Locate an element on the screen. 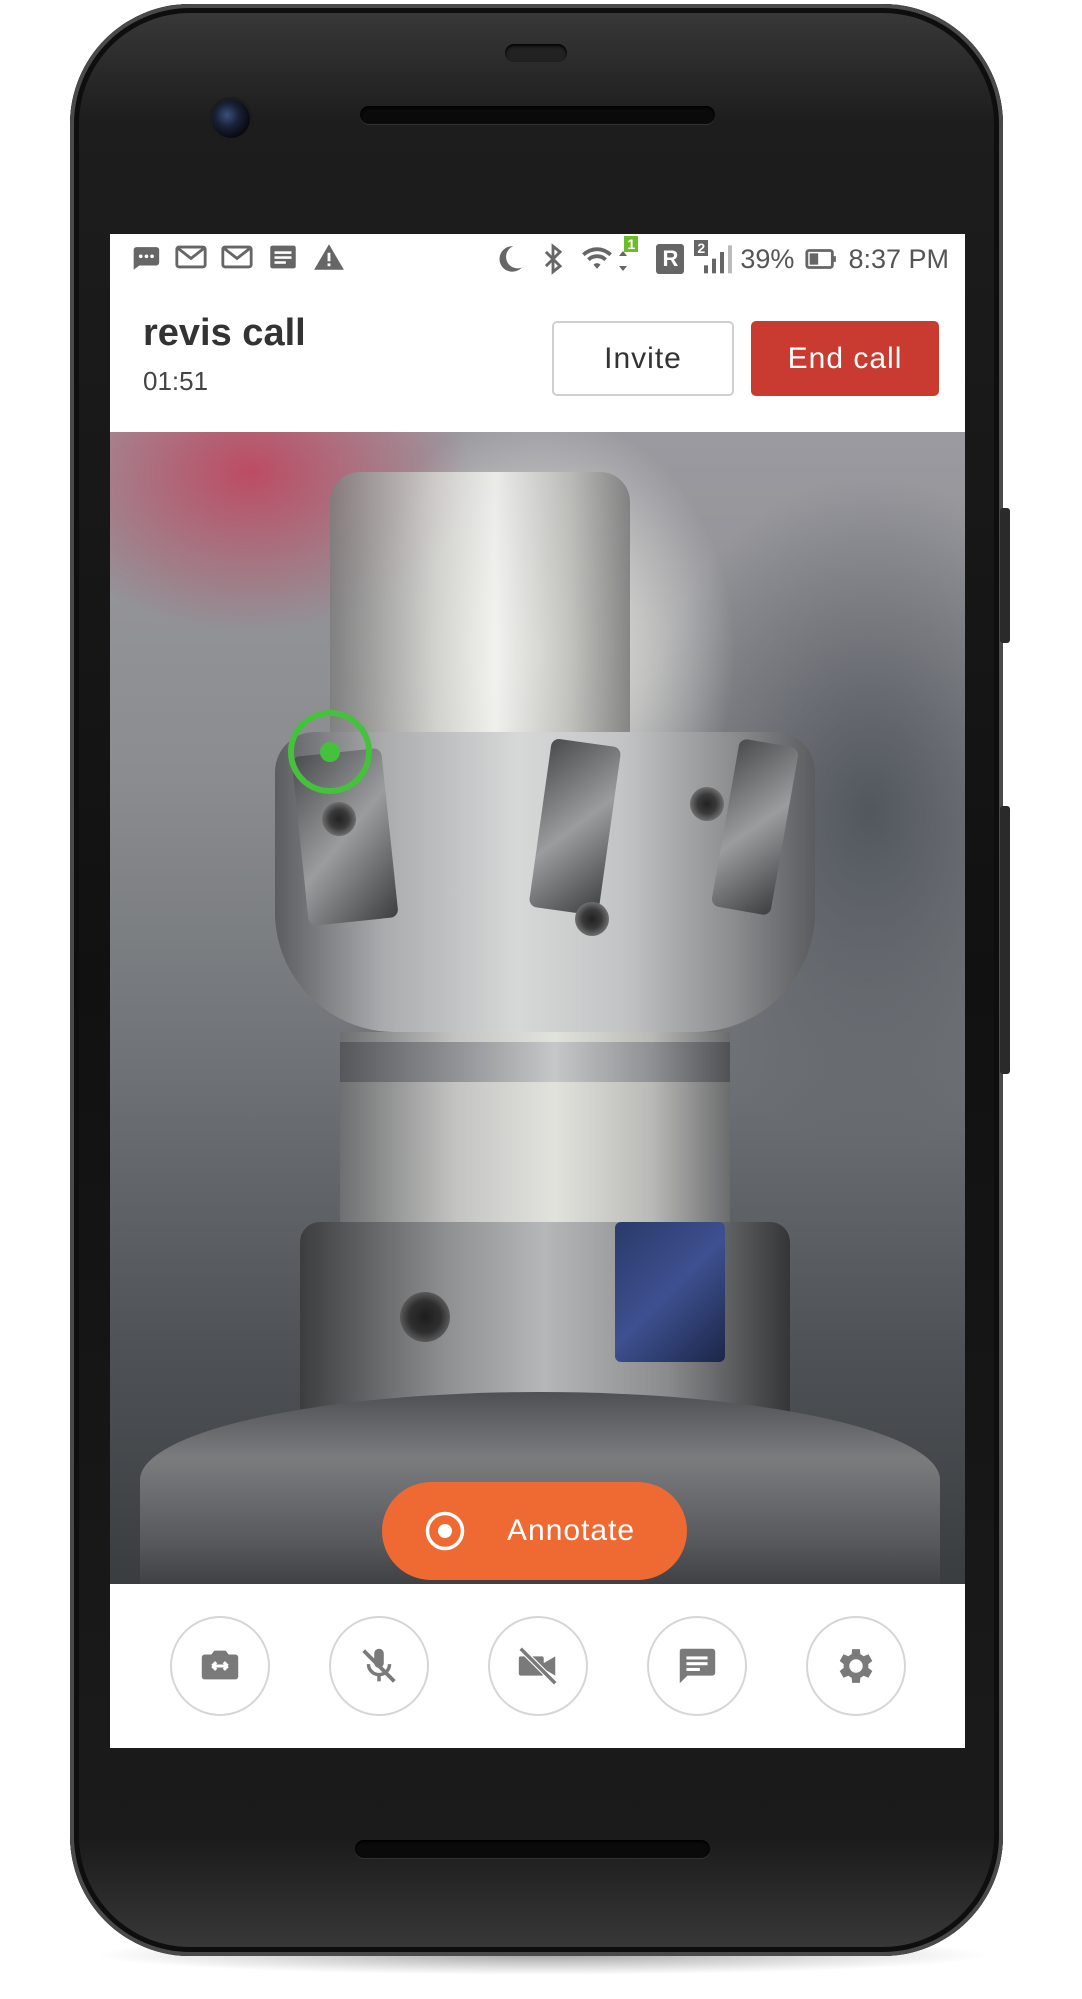  news-icon is located at coordinates (283, 257).